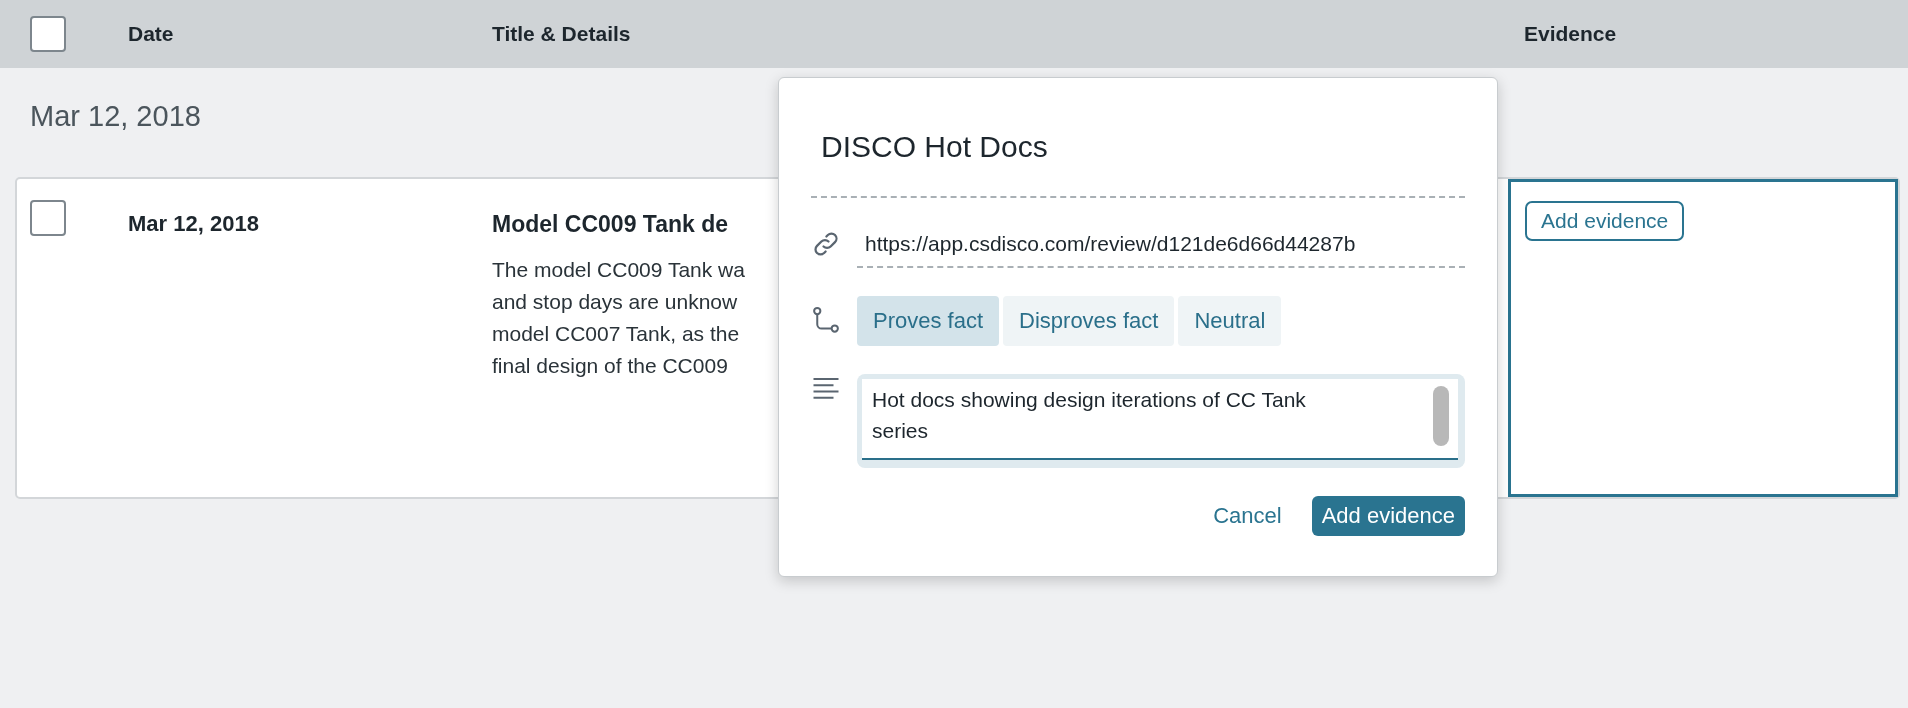 This screenshot has width=1908, height=708. I want to click on scrollbar-thumb, so click(1441, 416).